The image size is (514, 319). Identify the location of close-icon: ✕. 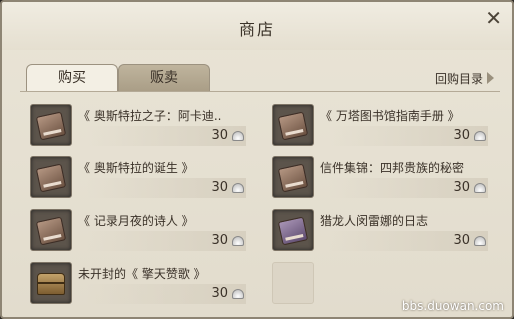
(493, 18).